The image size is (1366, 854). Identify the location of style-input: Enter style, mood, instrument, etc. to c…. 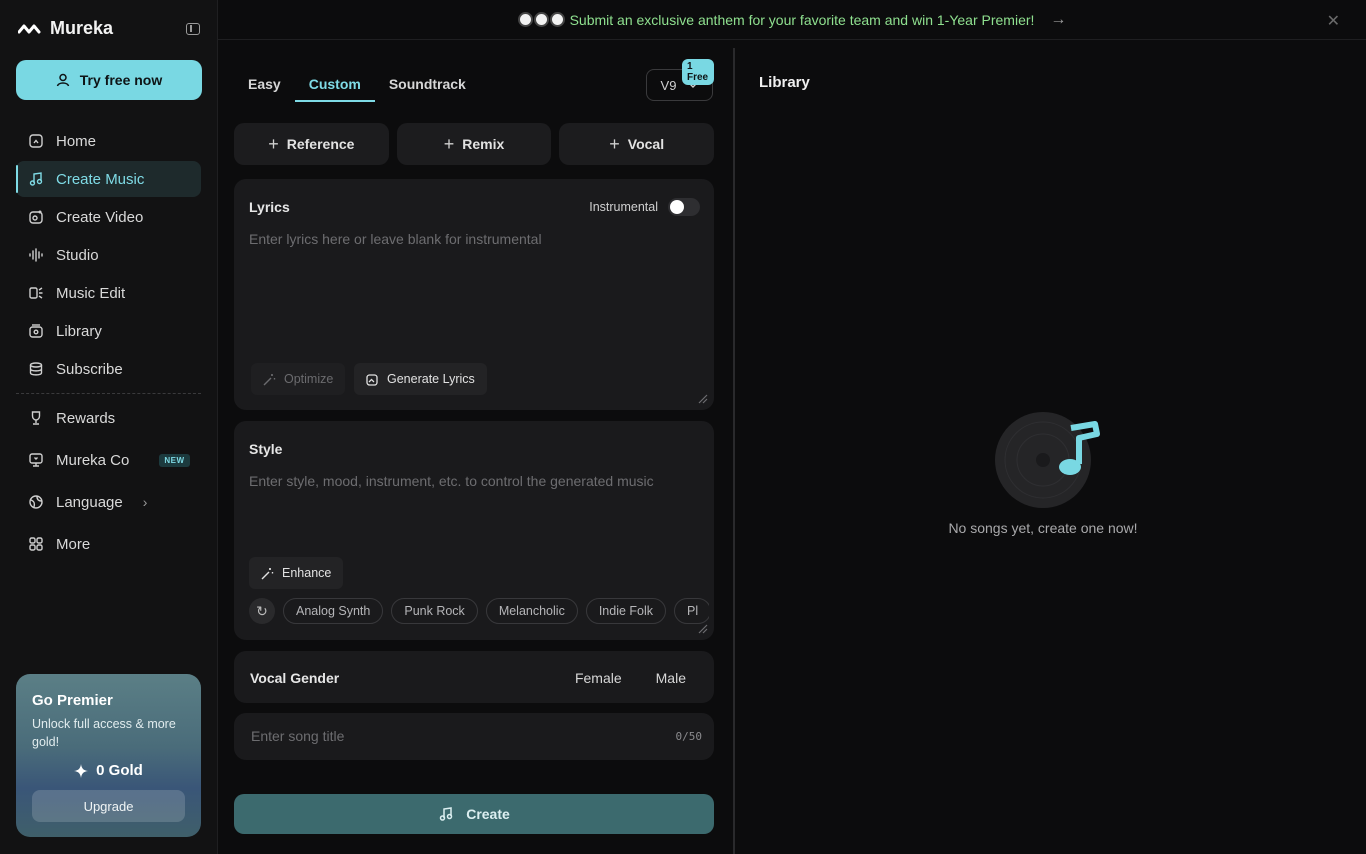
(451, 481).